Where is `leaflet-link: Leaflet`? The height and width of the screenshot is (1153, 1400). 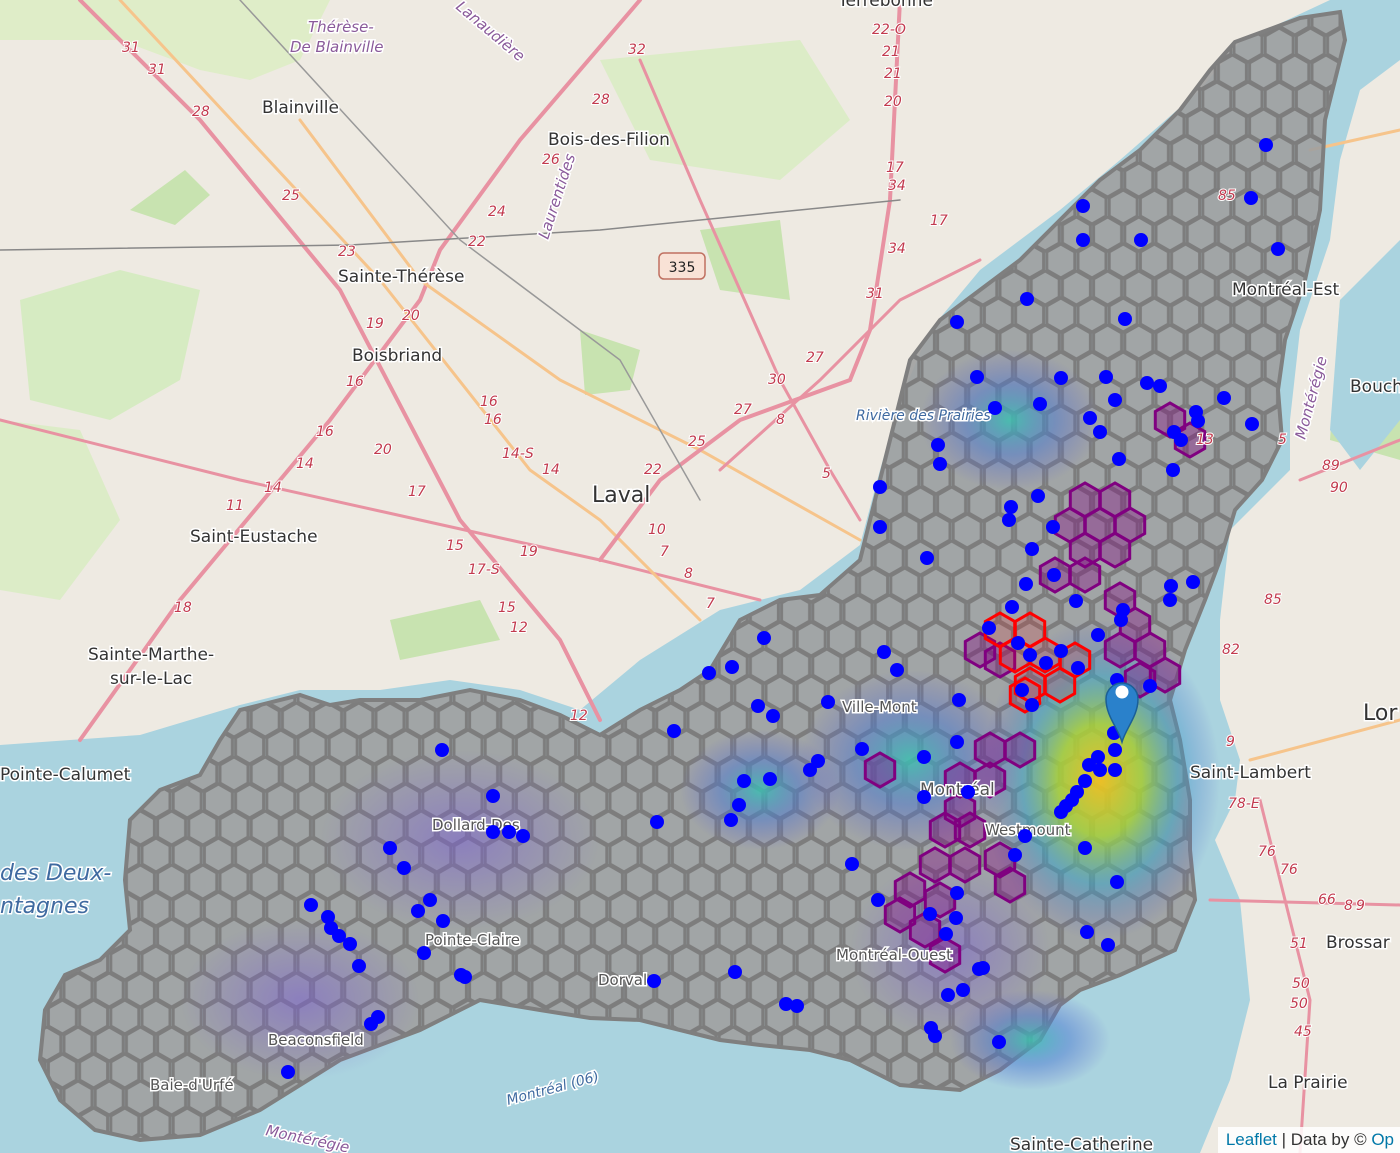 leaflet-link: Leaflet is located at coordinates (1251, 1139).